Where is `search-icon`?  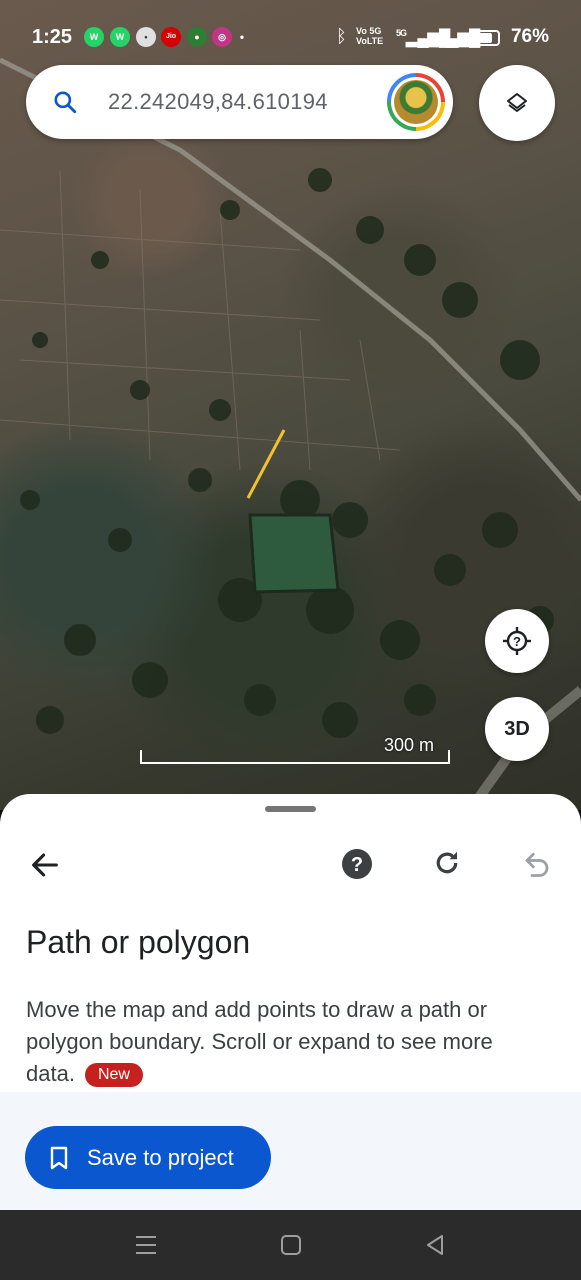 search-icon is located at coordinates (65, 102).